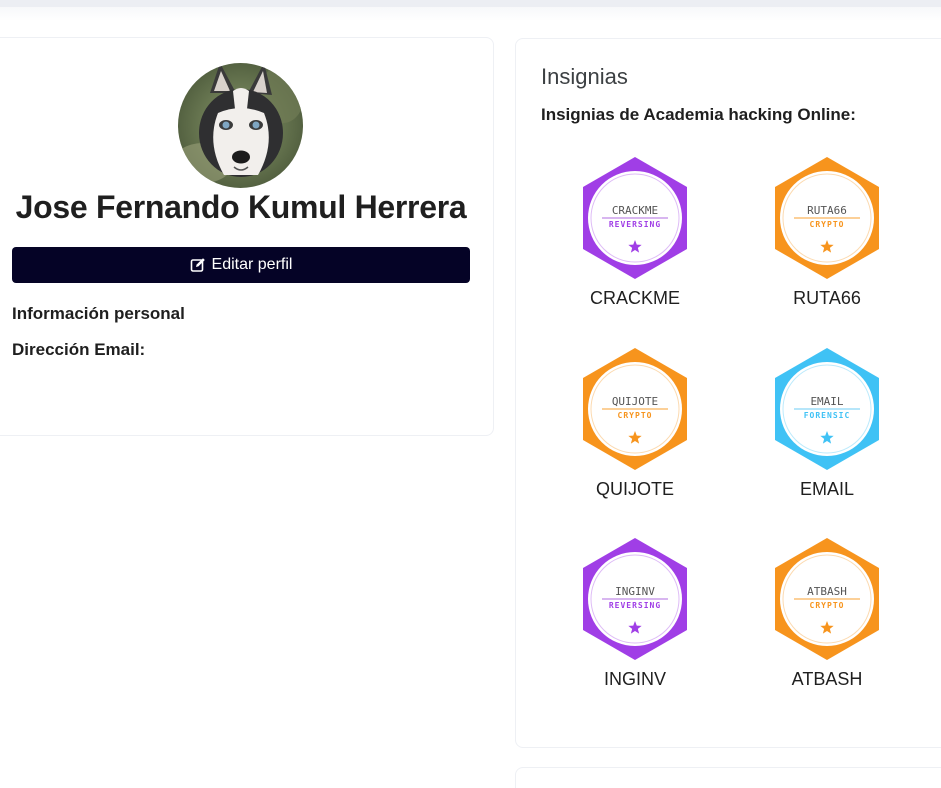 Image resolution: width=941 pixels, height=788 pixels. What do you see at coordinates (198, 265) in the screenshot?
I see `edit-icon` at bounding box center [198, 265].